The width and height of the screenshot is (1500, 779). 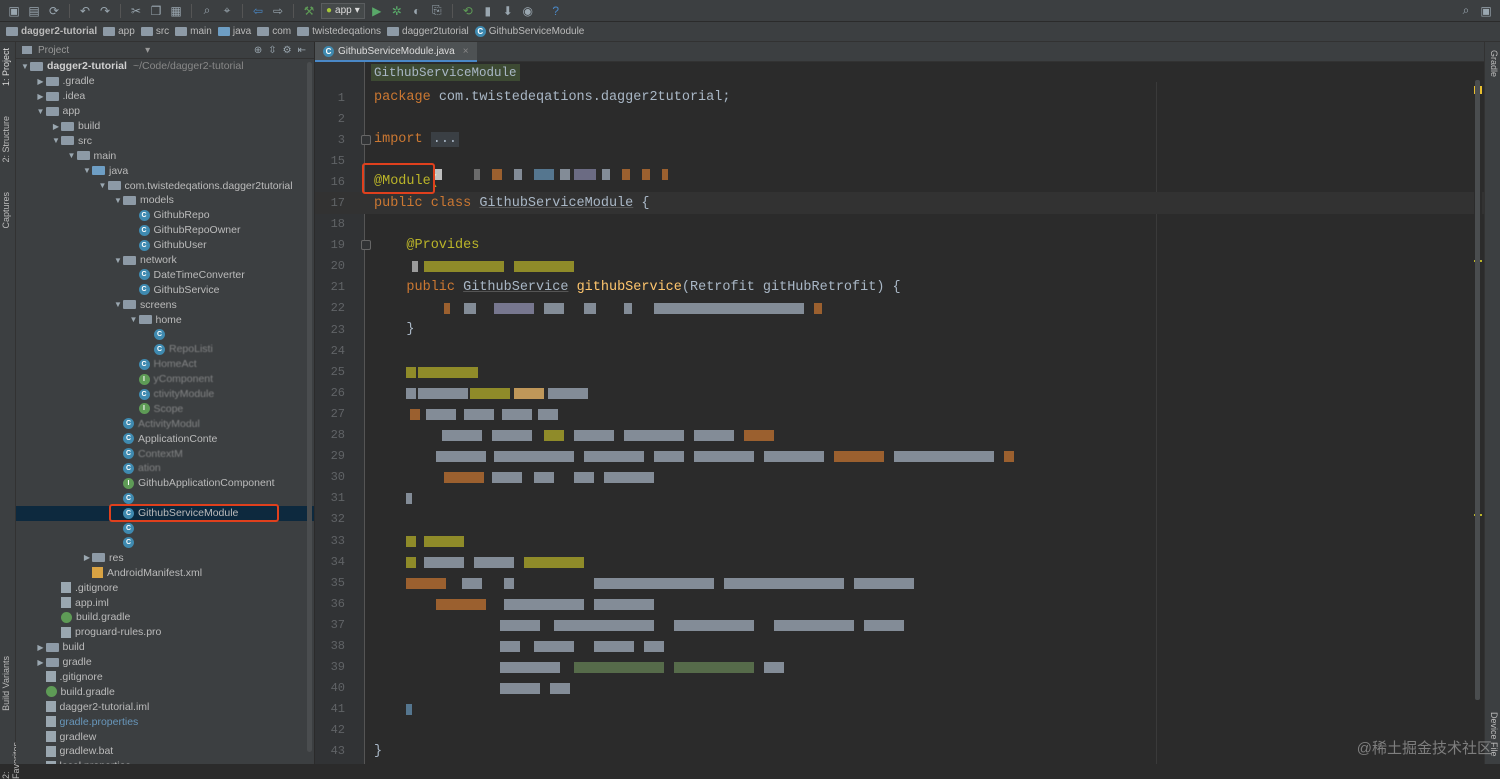 What do you see at coordinates (165, 751) in the screenshot?
I see `tree-node: gradlew.bat` at bounding box center [165, 751].